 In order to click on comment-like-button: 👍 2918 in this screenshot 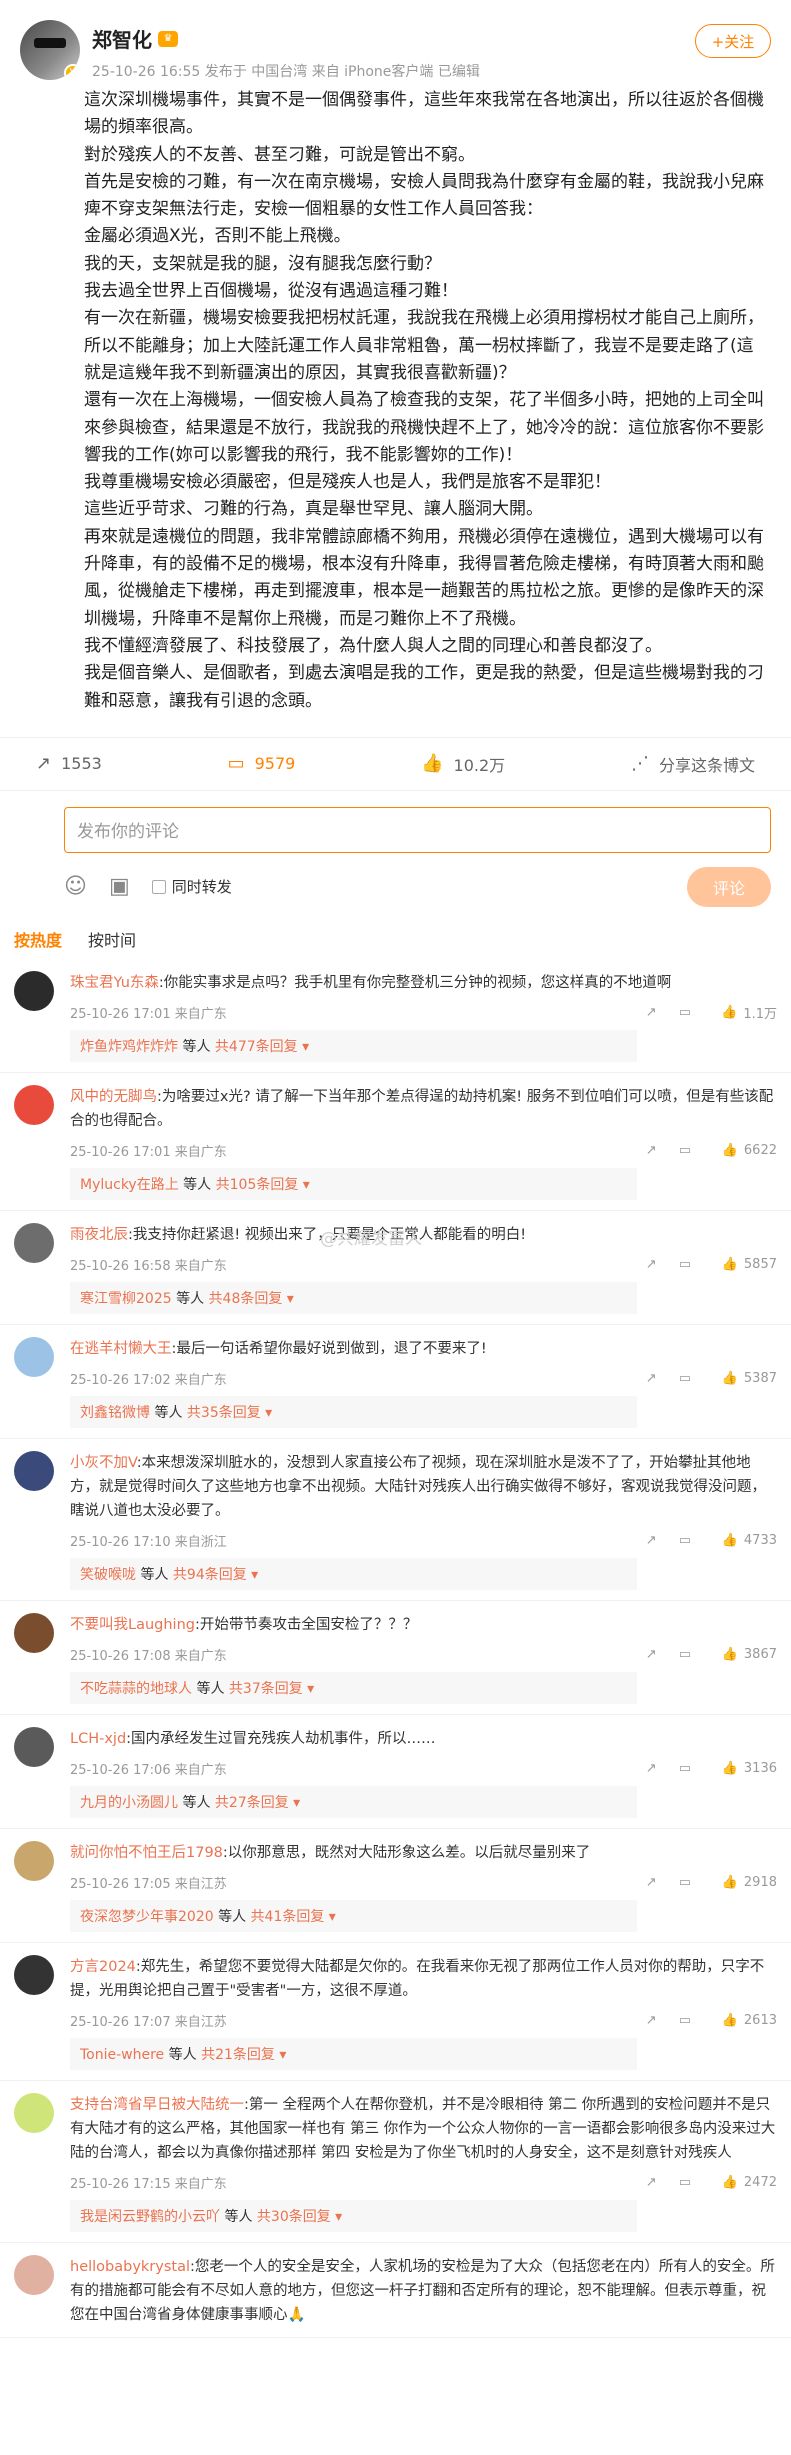, I will do `click(745, 1882)`.